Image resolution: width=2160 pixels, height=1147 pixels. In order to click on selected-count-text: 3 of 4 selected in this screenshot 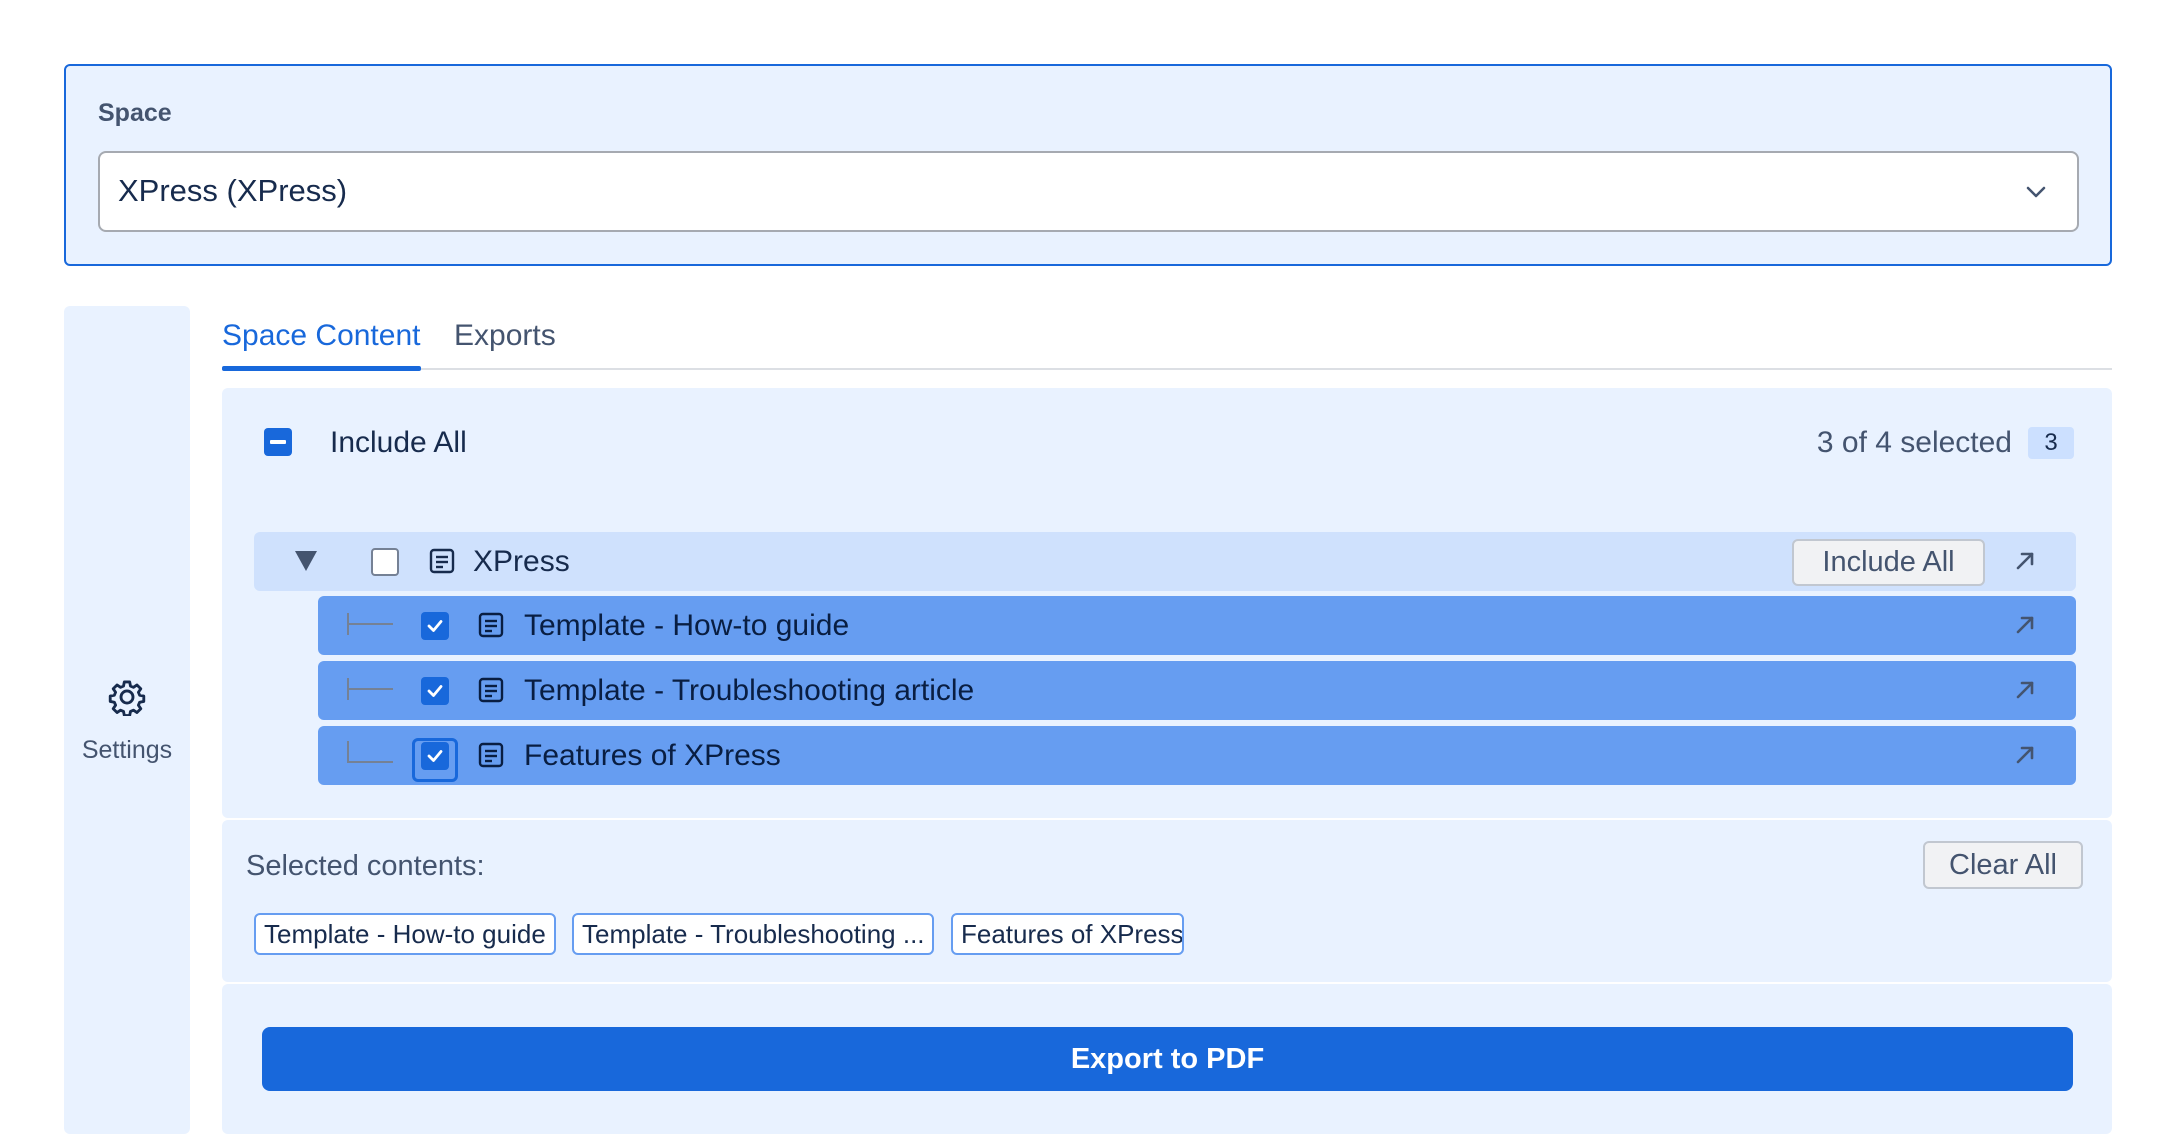, I will do `click(1914, 442)`.